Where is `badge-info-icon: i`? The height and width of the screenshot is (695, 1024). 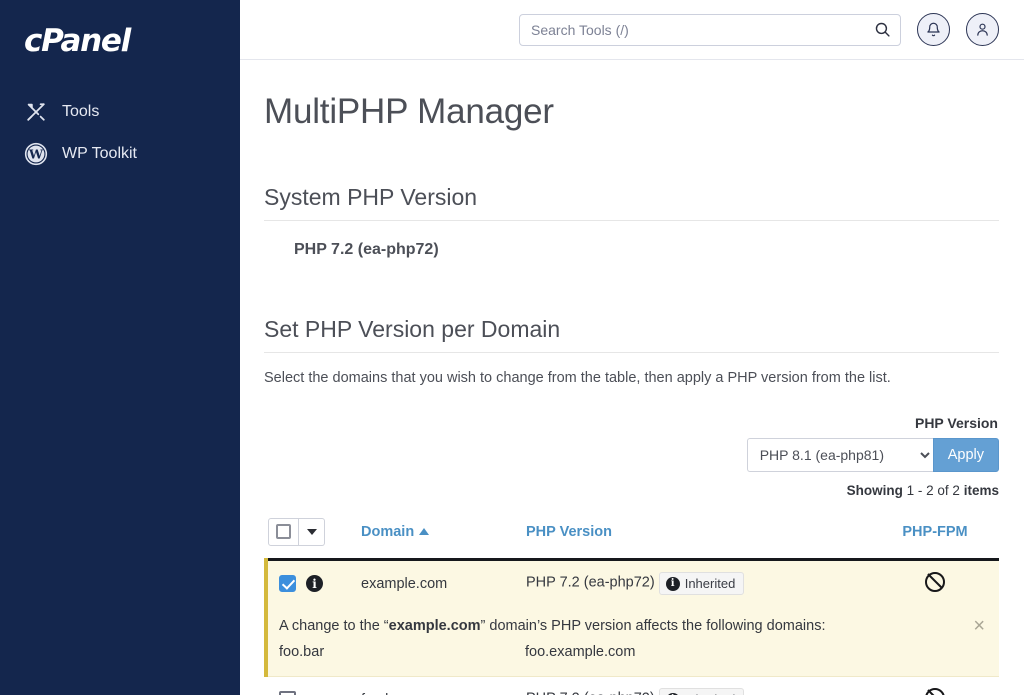
badge-info-icon: i is located at coordinates (672, 583).